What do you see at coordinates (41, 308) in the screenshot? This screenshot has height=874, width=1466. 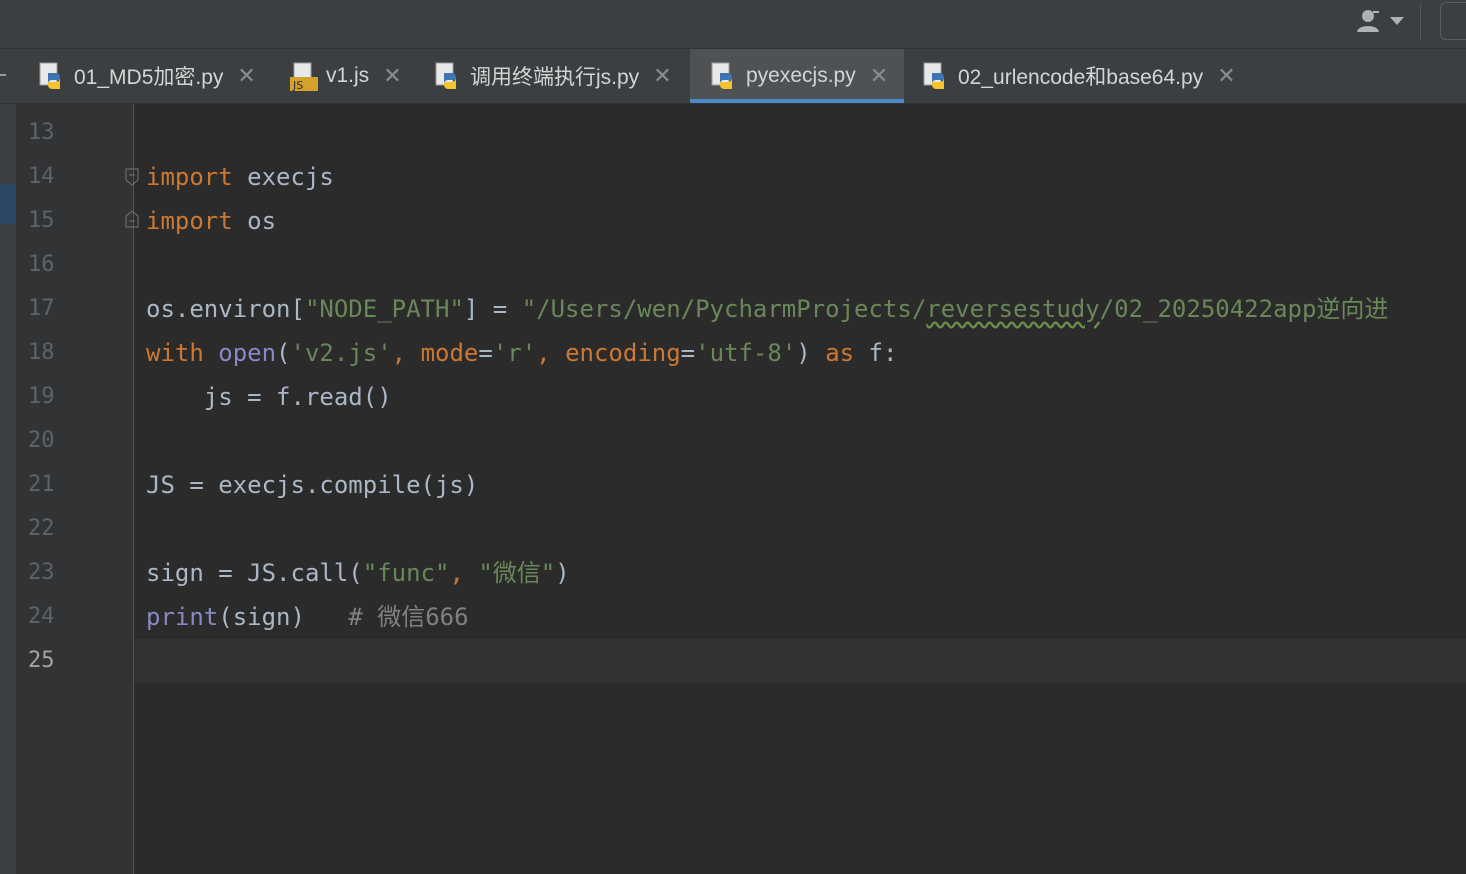 I see `line-number: 17` at bounding box center [41, 308].